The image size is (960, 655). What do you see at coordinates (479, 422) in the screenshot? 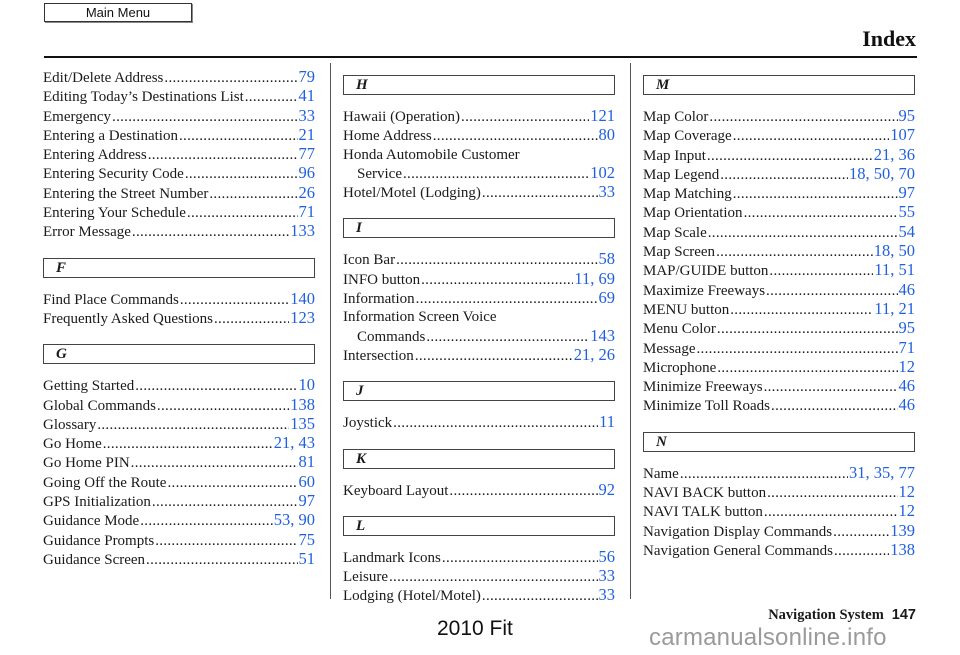
I see `index-entry: Joystick 11` at bounding box center [479, 422].